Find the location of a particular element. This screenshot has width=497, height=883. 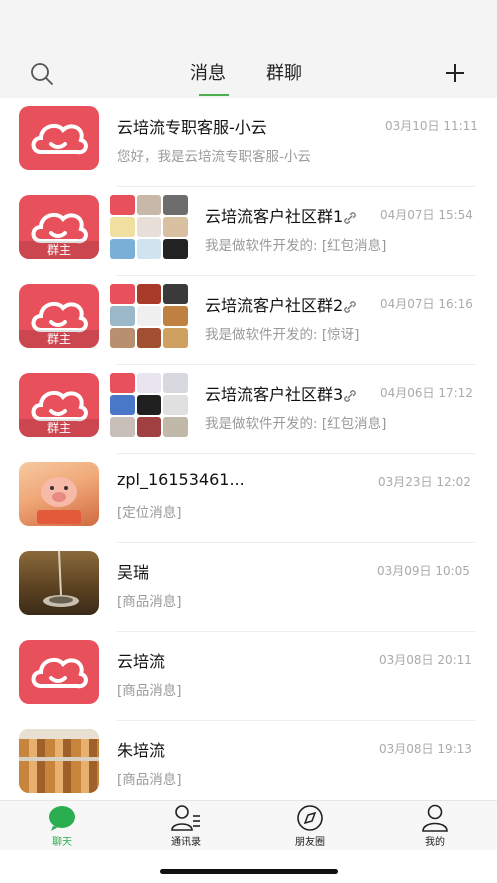

tab-chat: 聊天 is located at coordinates (62, 826).